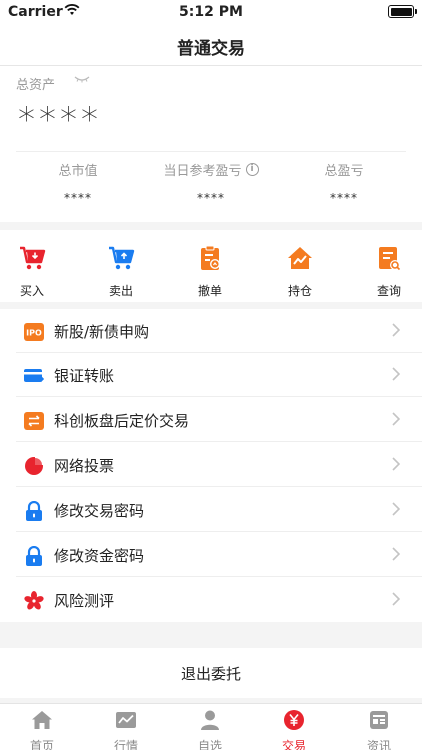  I want to click on eye-closed-icon, so click(82, 79).